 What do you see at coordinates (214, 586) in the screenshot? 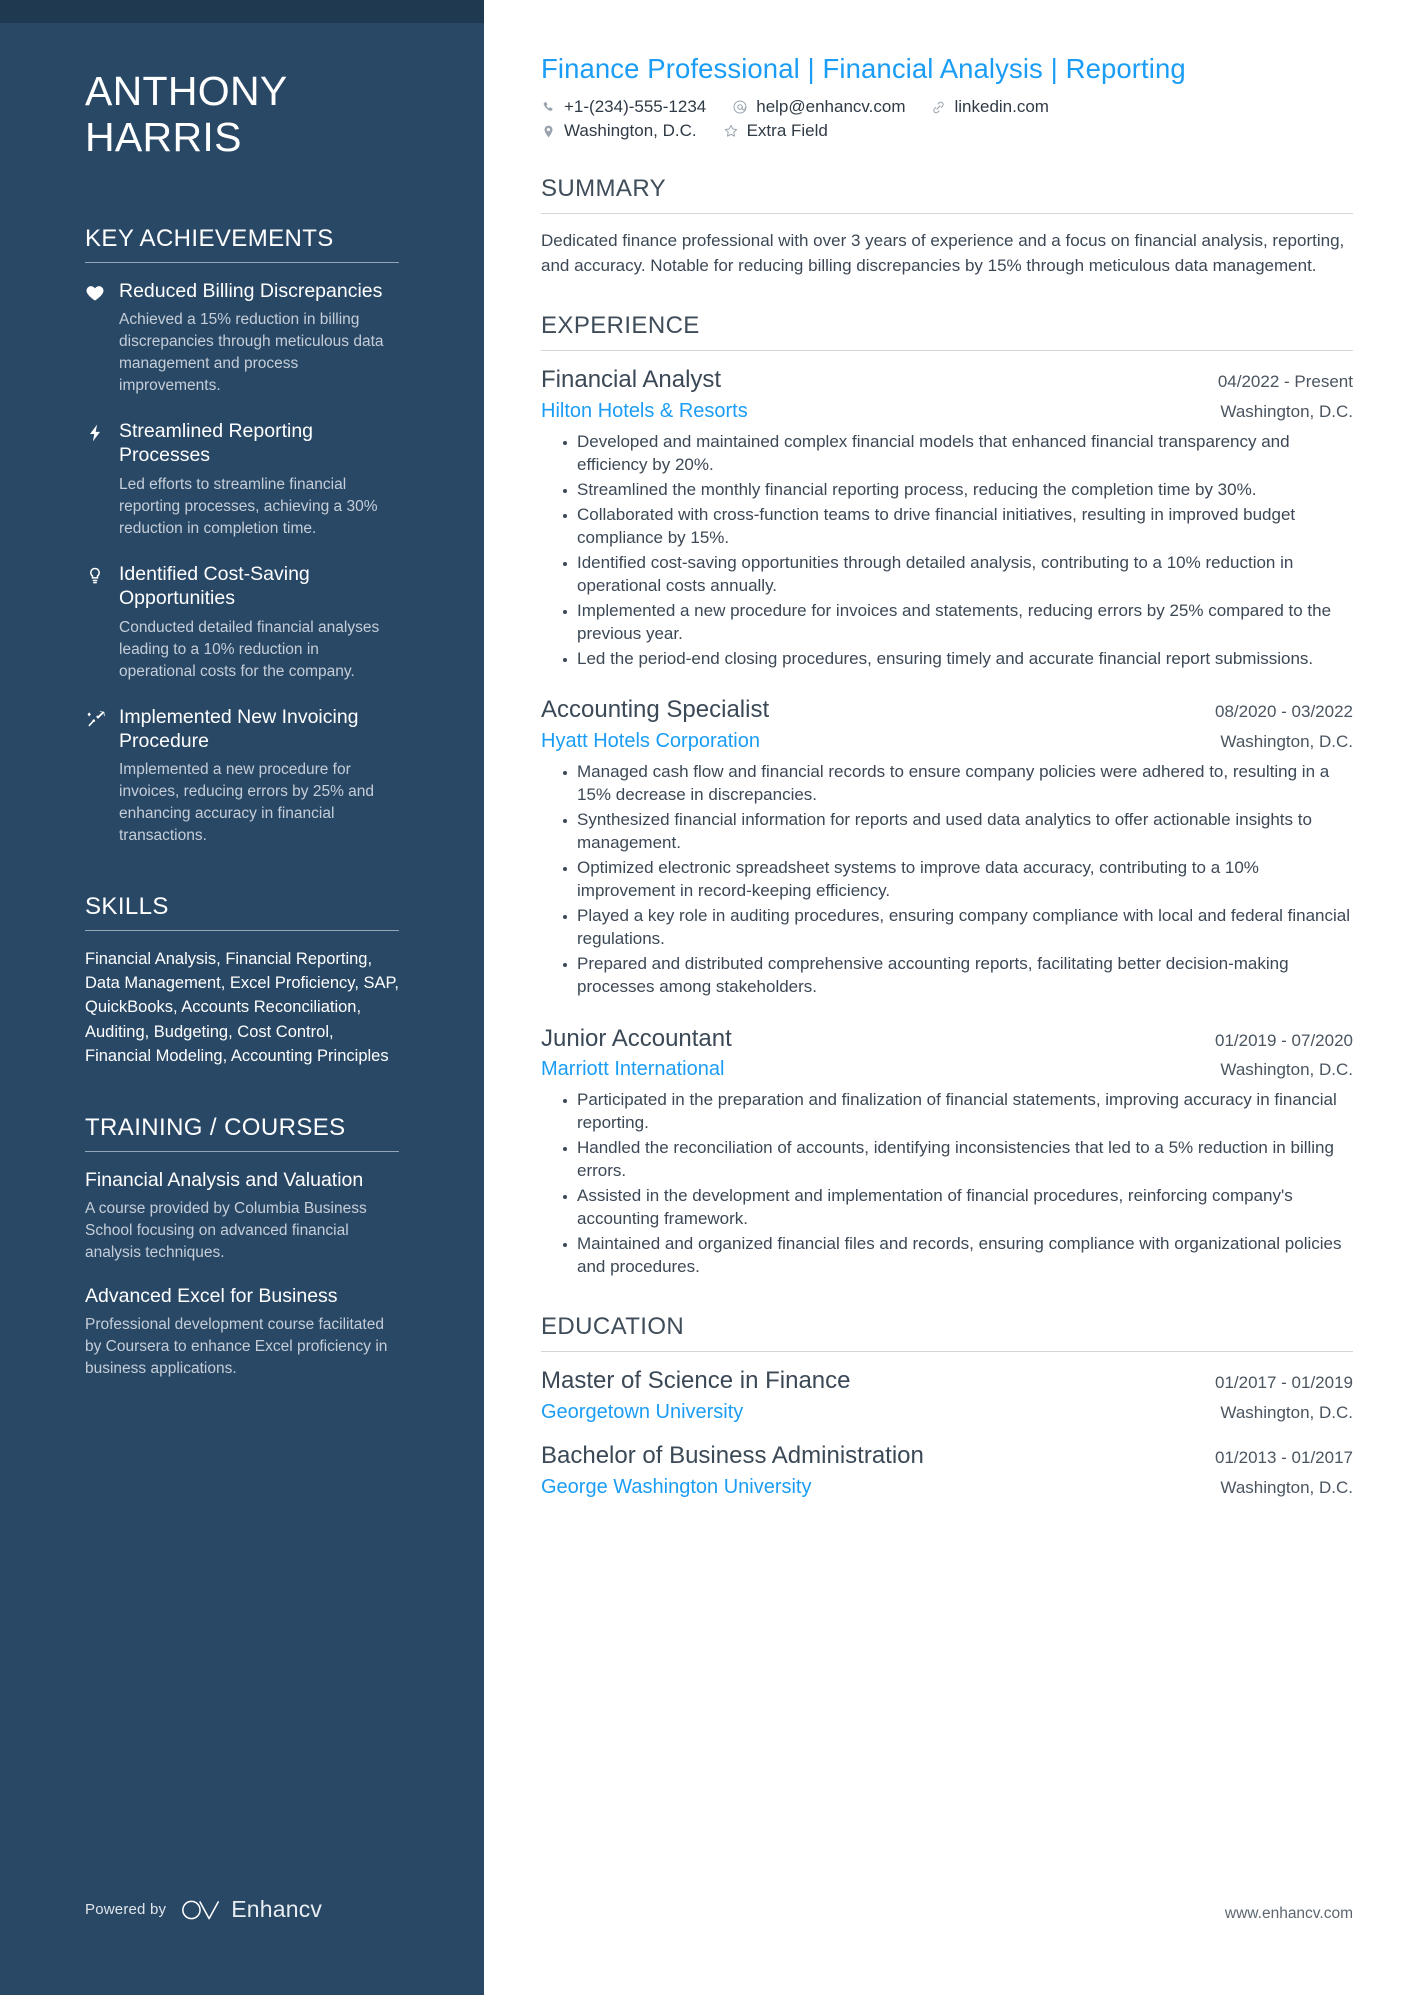
I see `achievement-title: Identified Cost-Saving Opportunities` at bounding box center [214, 586].